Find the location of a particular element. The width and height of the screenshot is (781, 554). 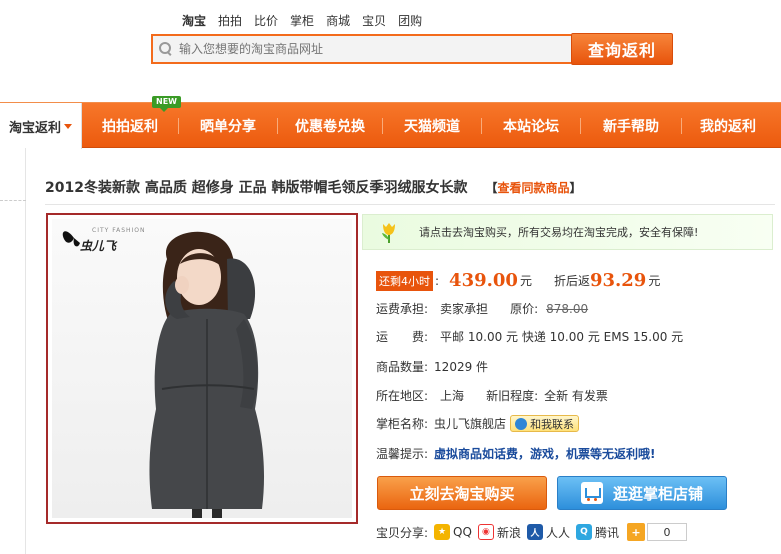

seller-label: 掌柜名称: is located at coordinates (402, 424).